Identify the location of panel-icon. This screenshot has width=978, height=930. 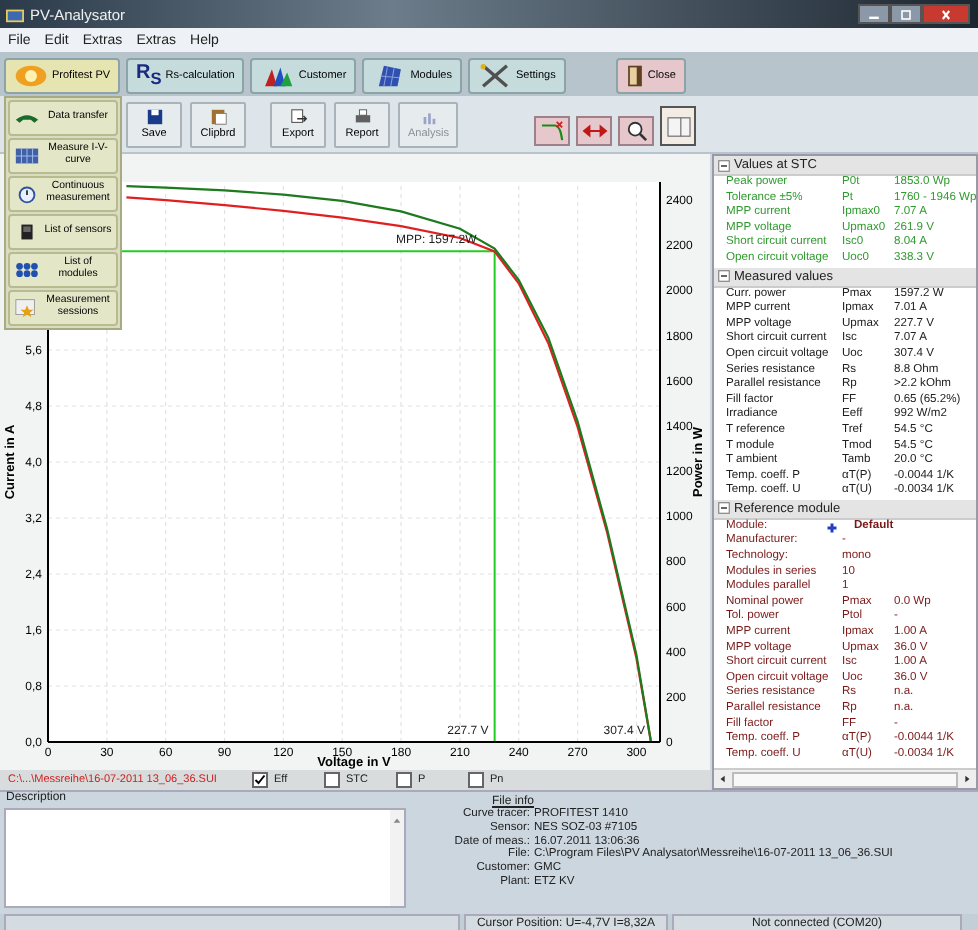
(678, 126).